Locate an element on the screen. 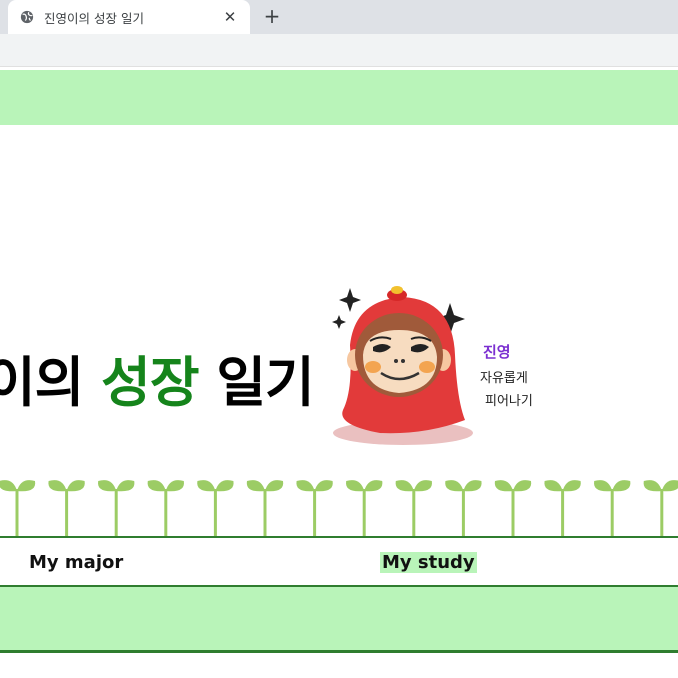  title-highlight: 성장 is located at coordinates (150, 382).